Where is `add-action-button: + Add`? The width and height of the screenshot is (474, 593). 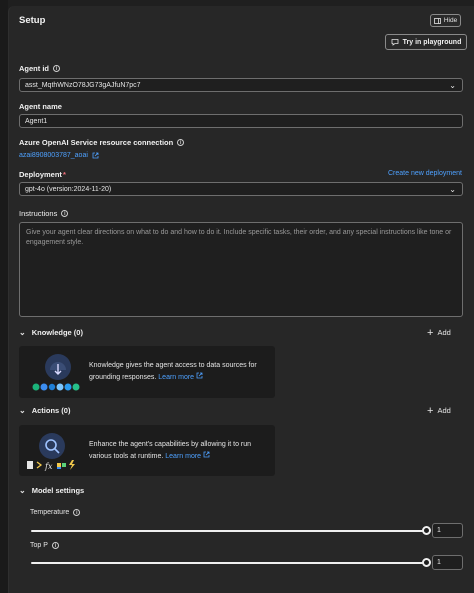 add-action-button: + Add is located at coordinates (439, 410).